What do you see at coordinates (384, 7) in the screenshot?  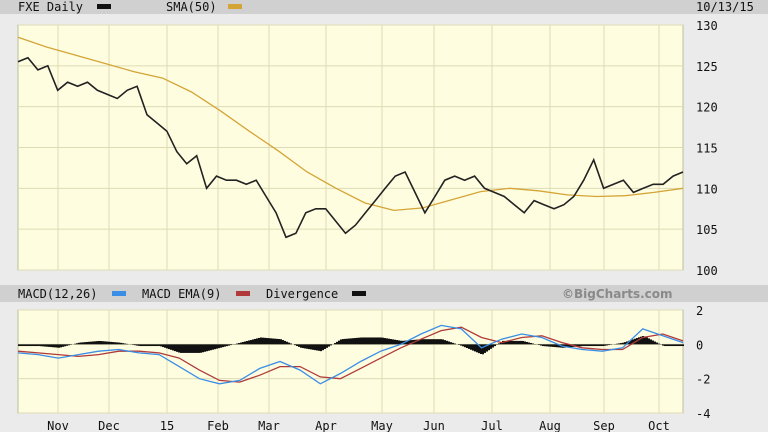 I see `header-bar` at bounding box center [384, 7].